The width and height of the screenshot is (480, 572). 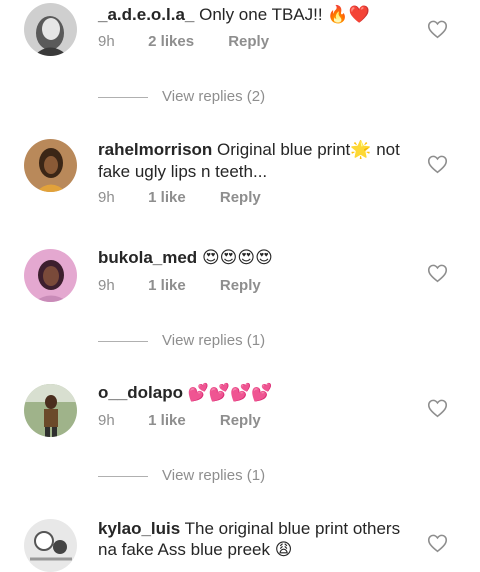 What do you see at coordinates (146, 14) in the screenshot?
I see `comment-username: _a.d.e.o.l.a_` at bounding box center [146, 14].